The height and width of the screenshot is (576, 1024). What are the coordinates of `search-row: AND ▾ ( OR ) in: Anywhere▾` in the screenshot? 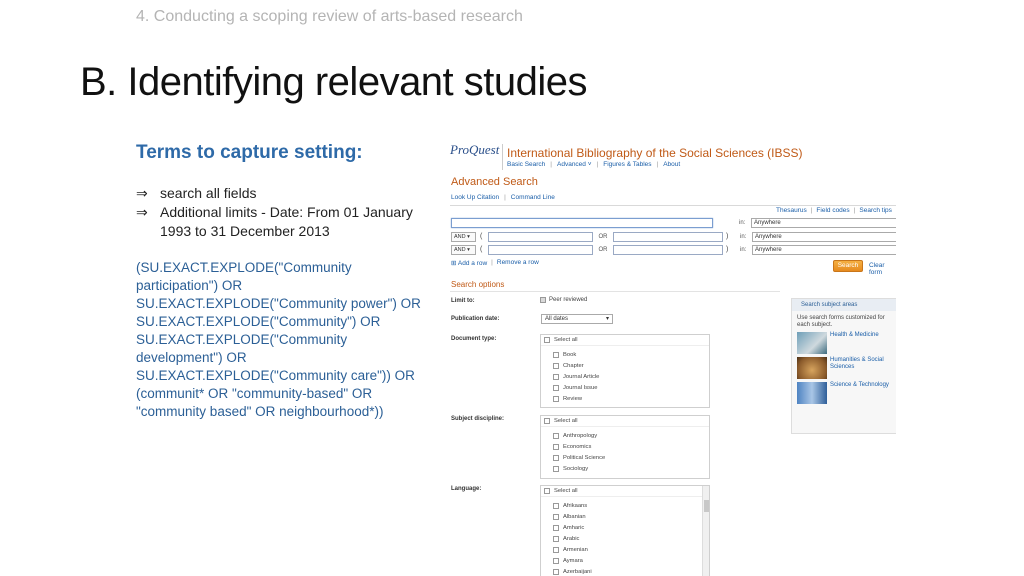 It's located at (673, 249).